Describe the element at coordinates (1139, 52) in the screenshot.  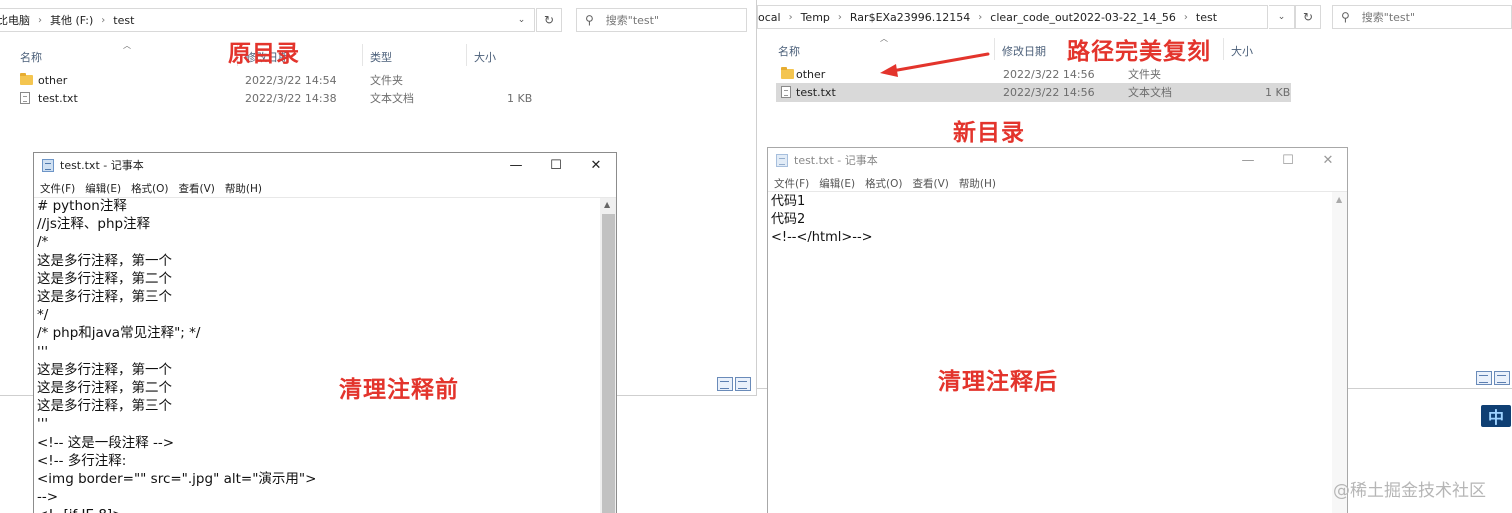
I see `annotation-path-copy: 路径完美复刻` at that location.